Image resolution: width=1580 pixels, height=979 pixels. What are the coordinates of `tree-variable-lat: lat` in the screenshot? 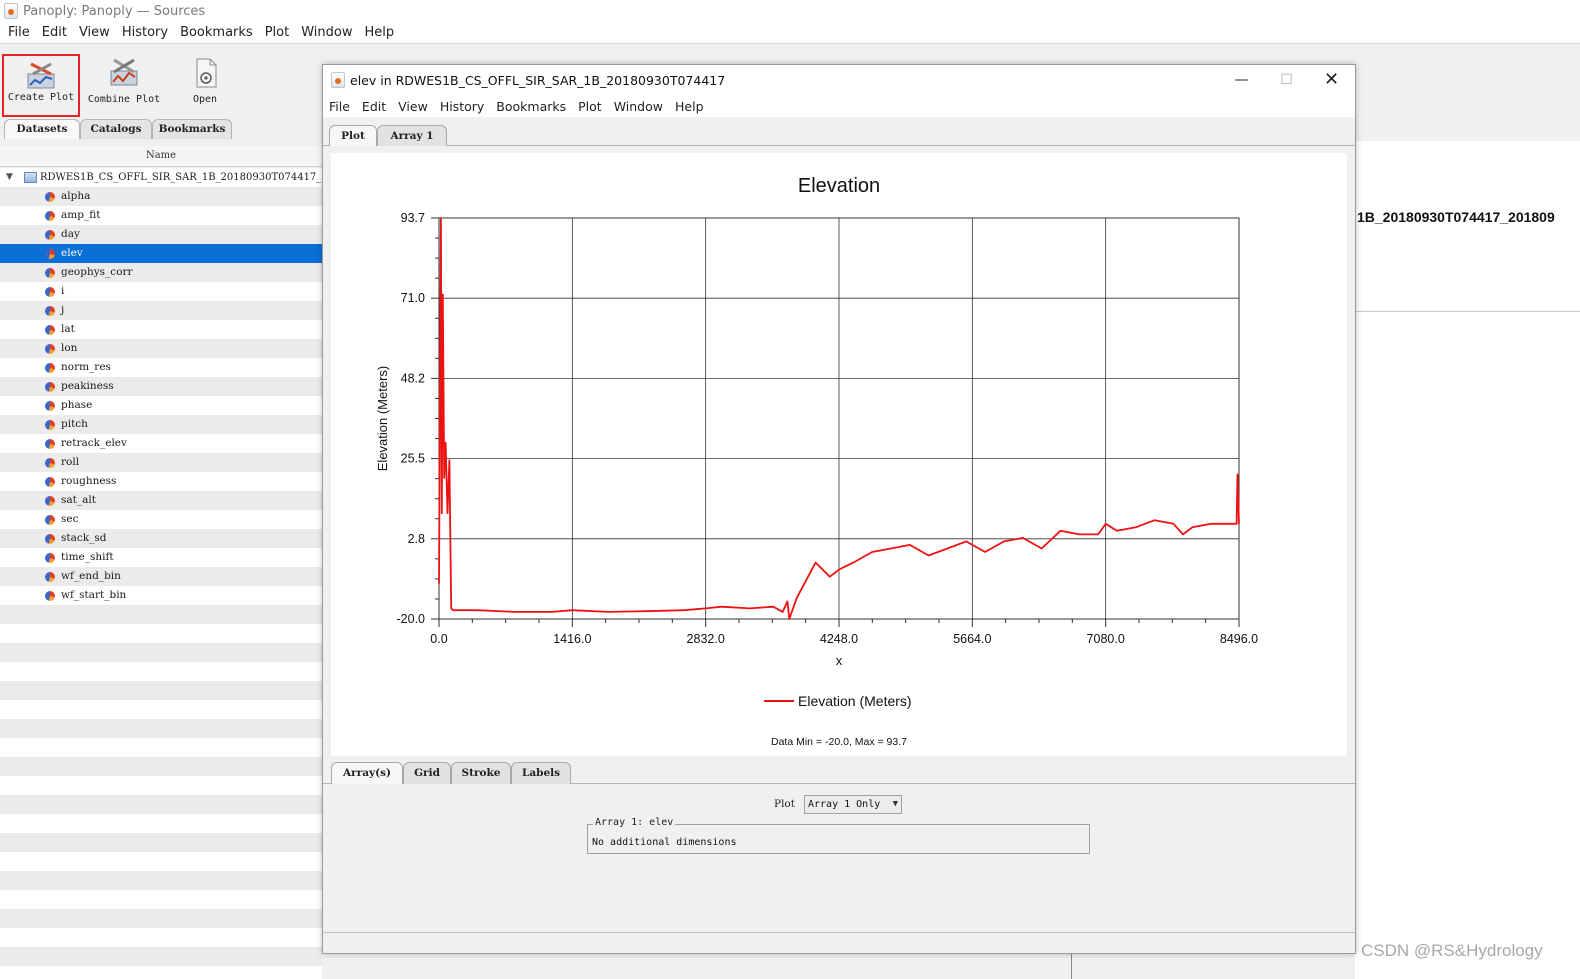 It's located at (161, 329).